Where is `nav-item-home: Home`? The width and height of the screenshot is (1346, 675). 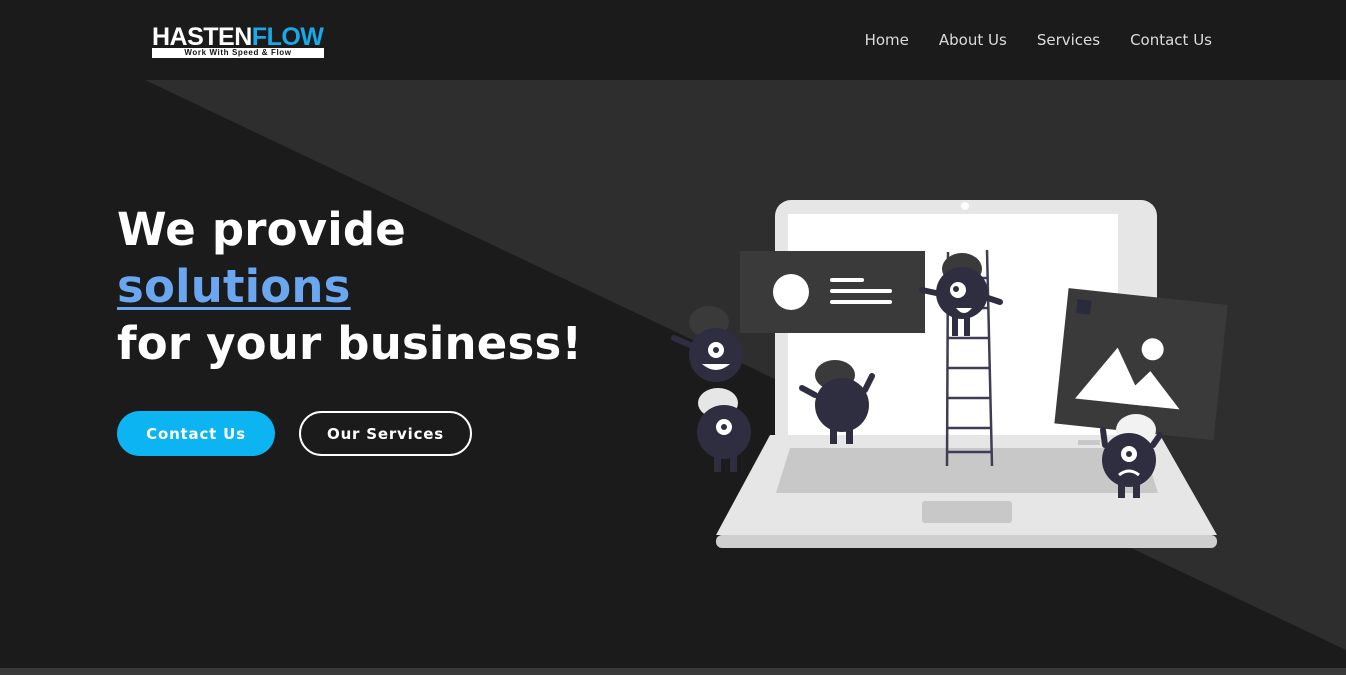
nav-item-home: Home is located at coordinates (887, 40).